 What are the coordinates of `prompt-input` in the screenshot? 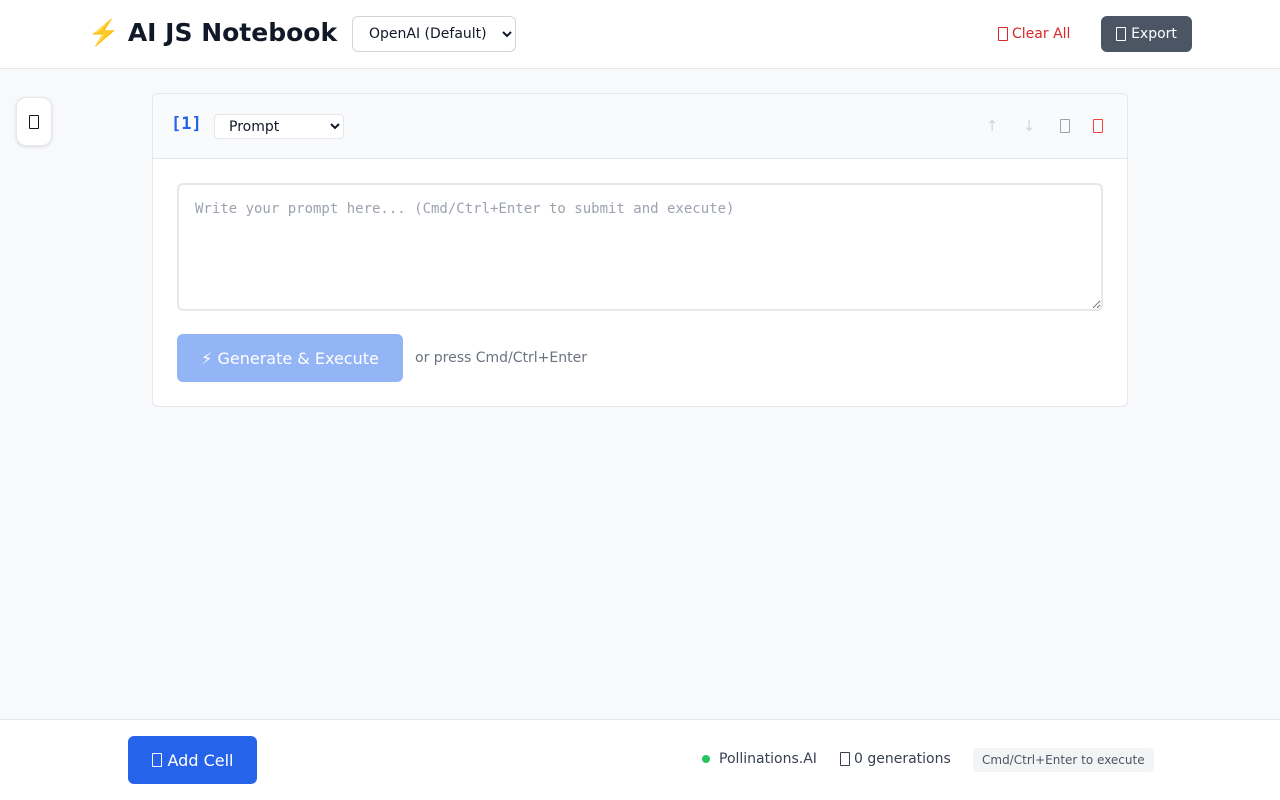 It's located at (640, 247).